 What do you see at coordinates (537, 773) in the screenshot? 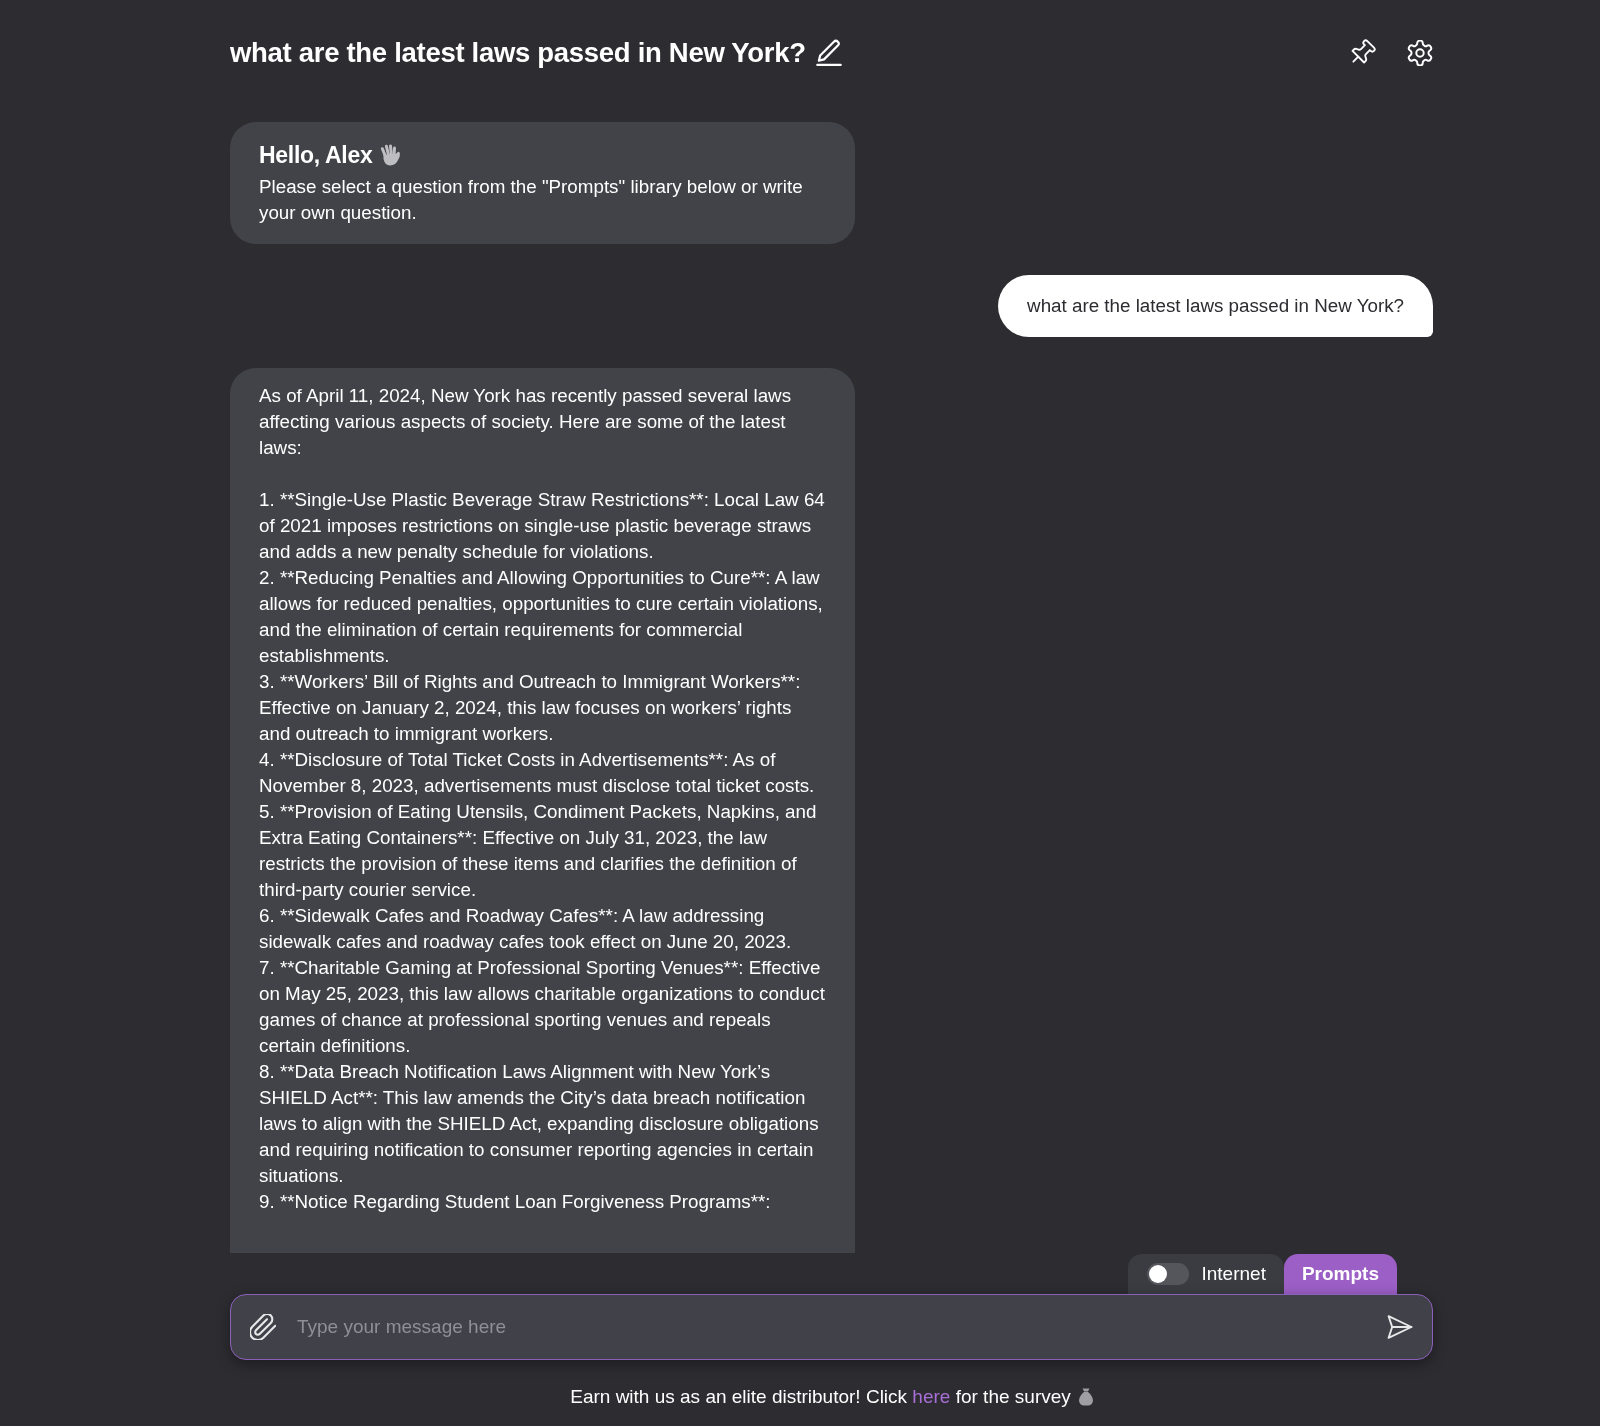
I see `answer-list-item: 4. **Disclosure of Total Ticket Costs in Advertisements**: As of November 8, 2023, advertisements must disclose total ticket costs.` at bounding box center [537, 773].